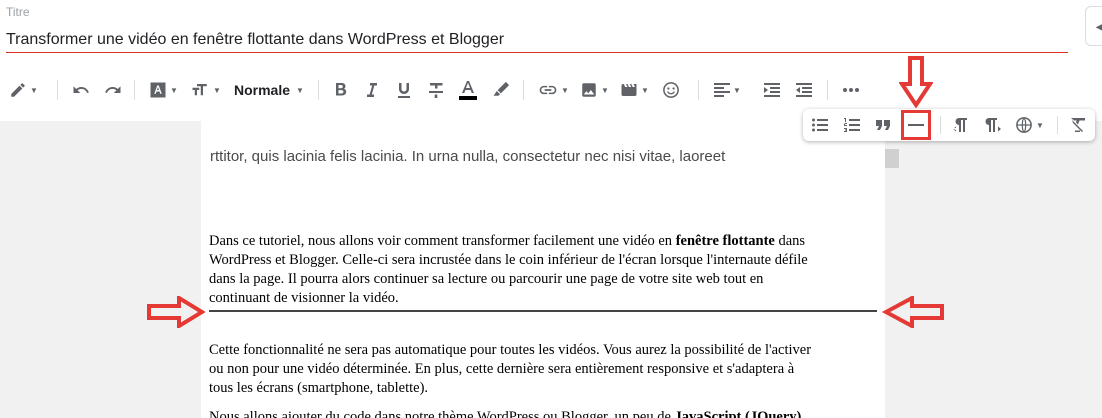 Image resolution: width=1102 pixels, height=418 pixels. Describe the element at coordinates (199, 90) in the screenshot. I see `font-size-icon` at that location.